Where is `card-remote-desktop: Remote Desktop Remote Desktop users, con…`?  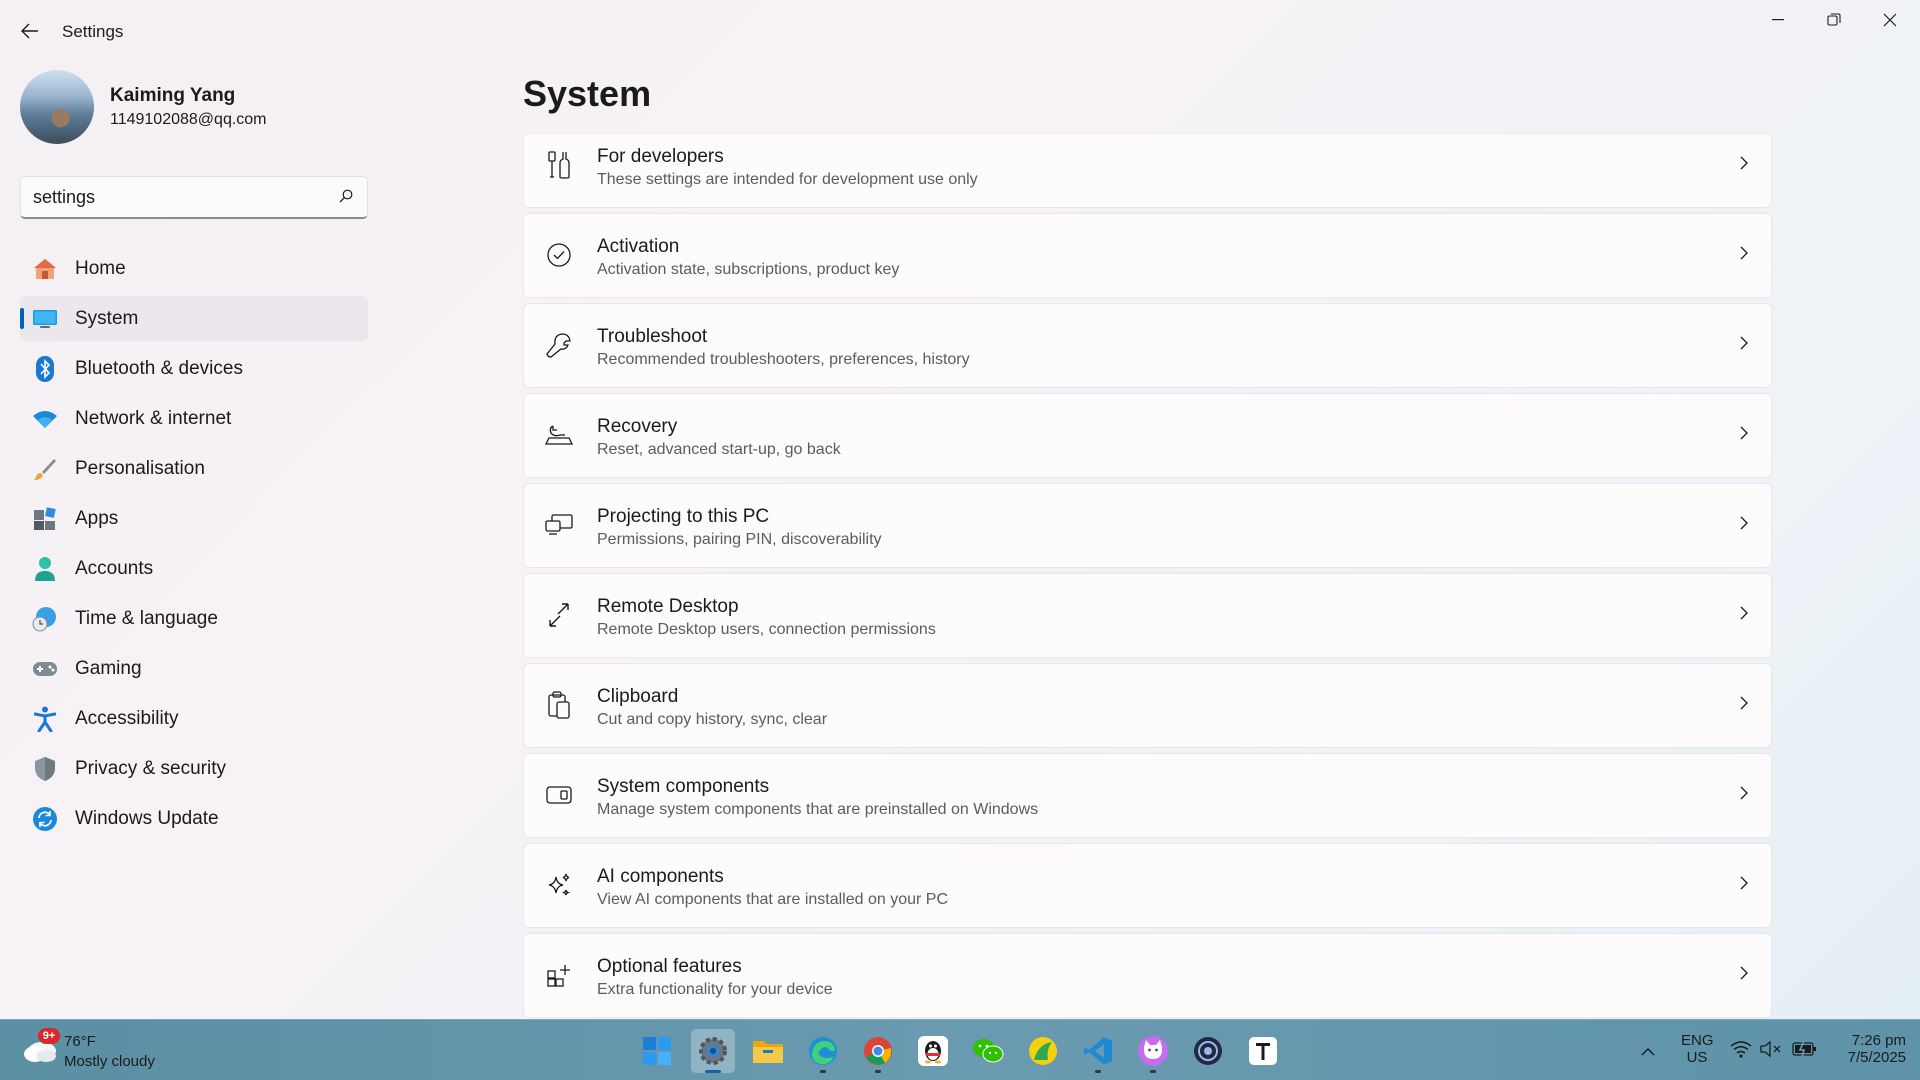 card-remote-desktop: Remote Desktop Remote Desktop users, con… is located at coordinates (1147, 615).